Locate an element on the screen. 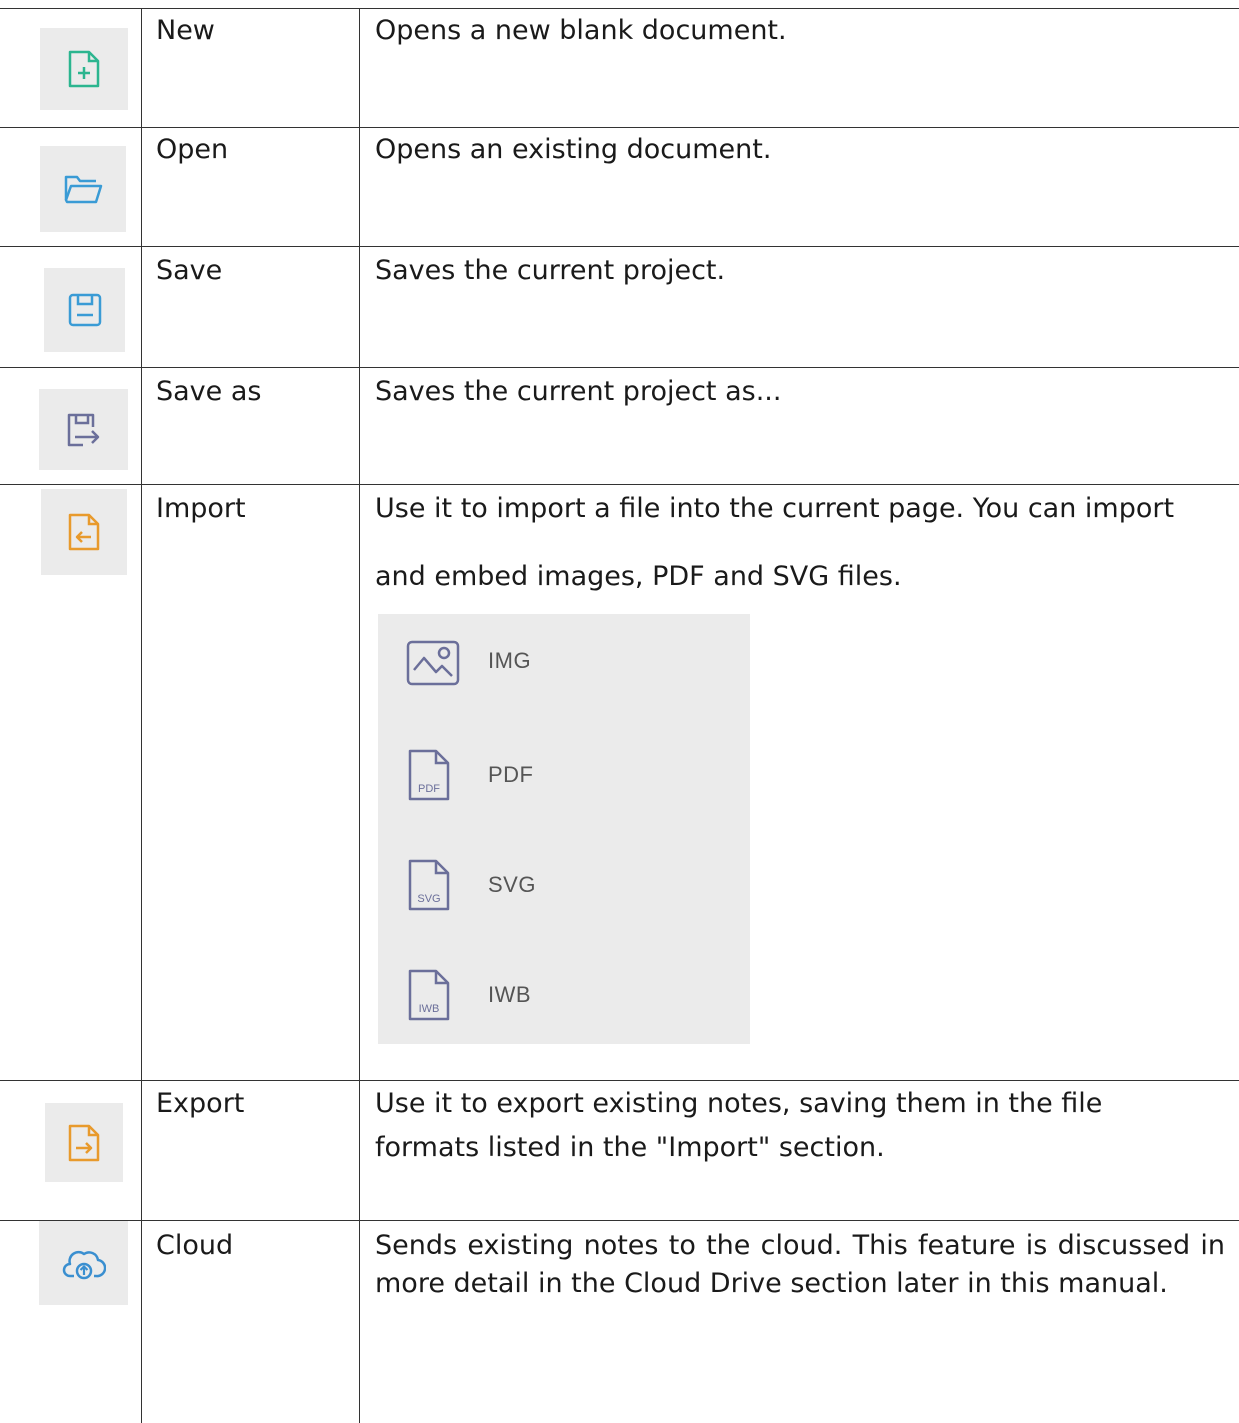 The width and height of the screenshot is (1239, 1423). feature-name: Import is located at coordinates (201, 508).